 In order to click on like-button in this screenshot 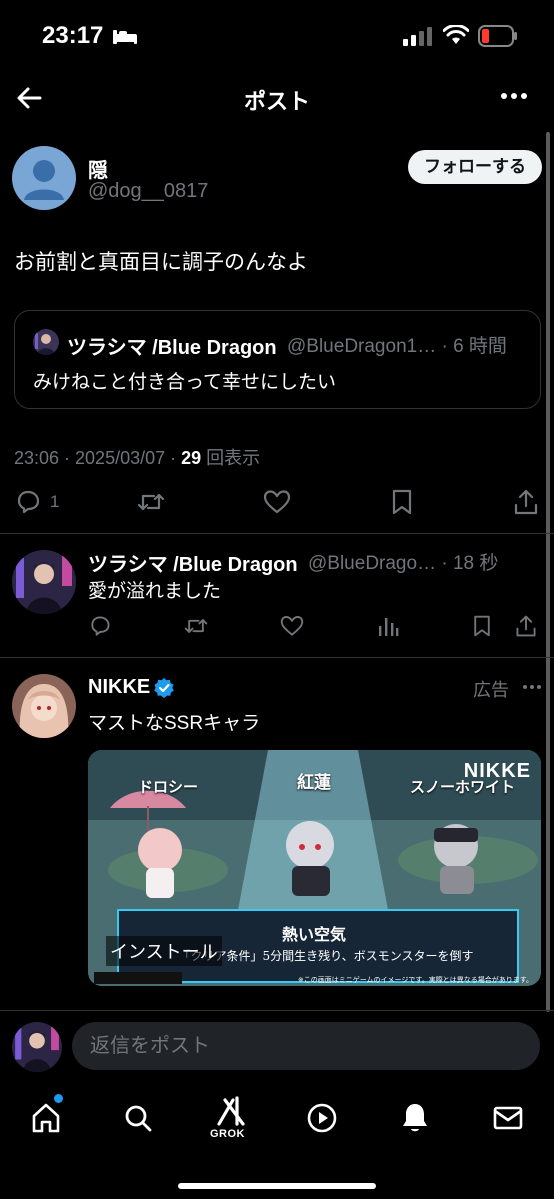, I will do `click(277, 502)`.